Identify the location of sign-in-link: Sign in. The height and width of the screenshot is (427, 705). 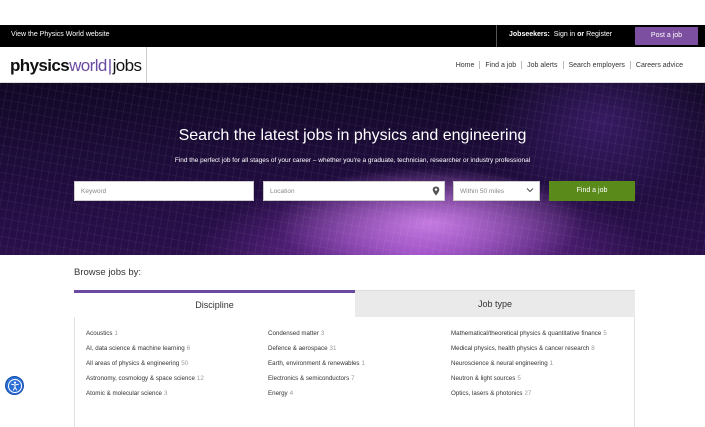
(564, 34).